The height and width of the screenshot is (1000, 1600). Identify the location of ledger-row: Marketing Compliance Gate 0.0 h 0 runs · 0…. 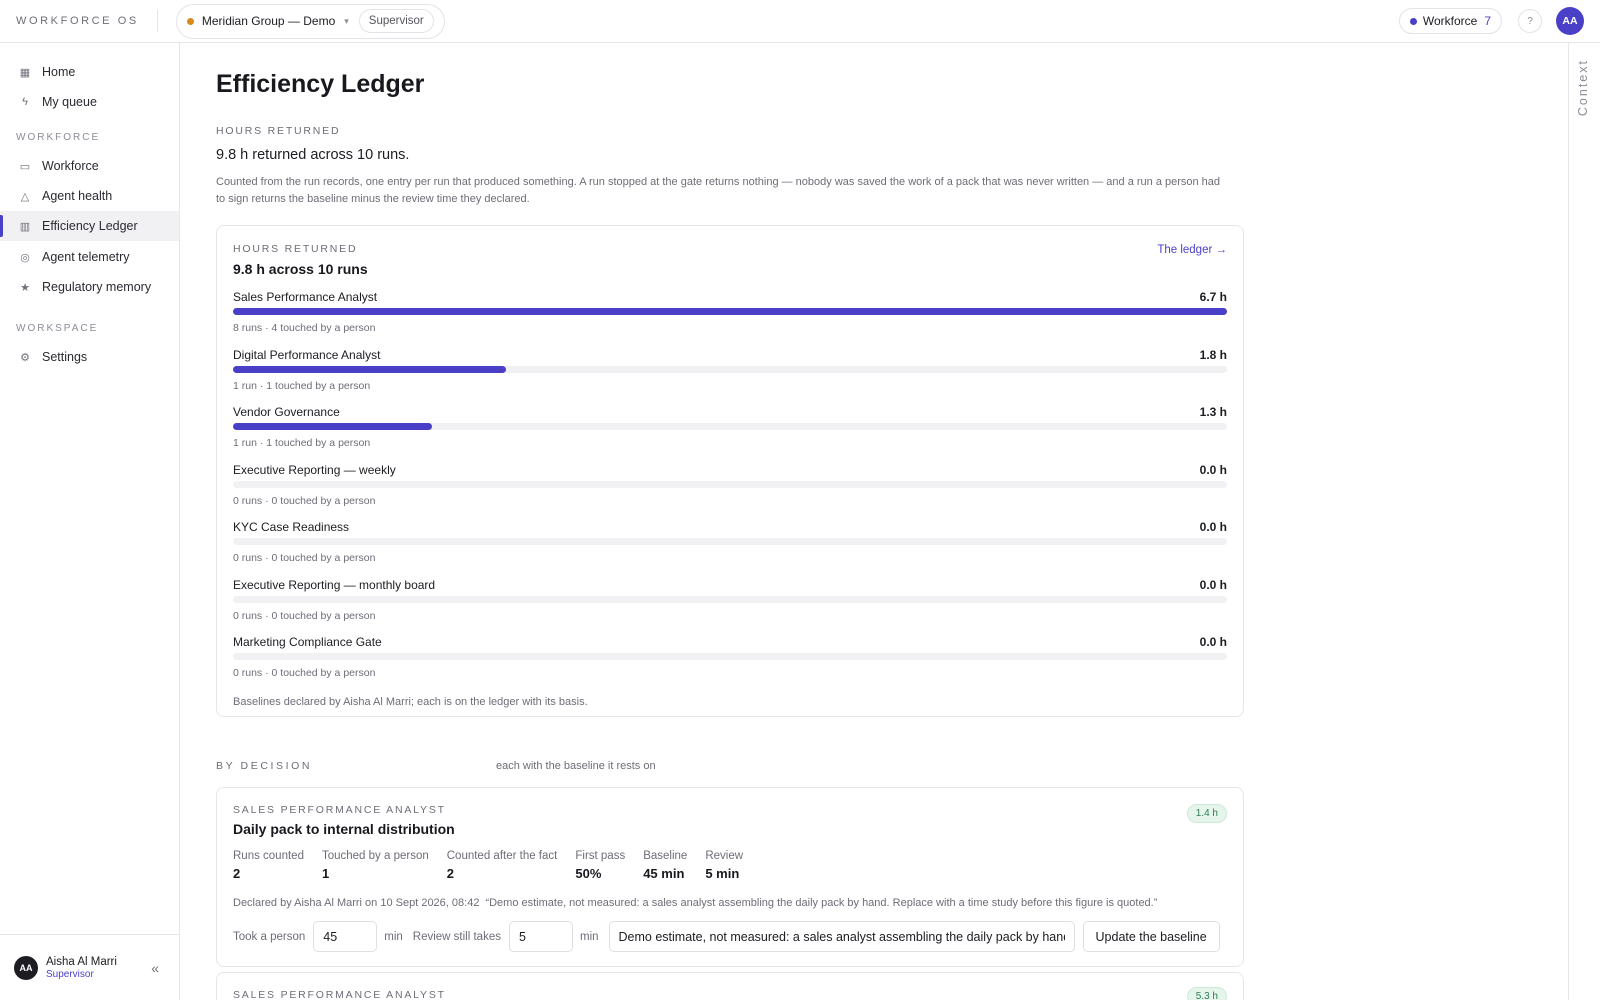
(730, 660).